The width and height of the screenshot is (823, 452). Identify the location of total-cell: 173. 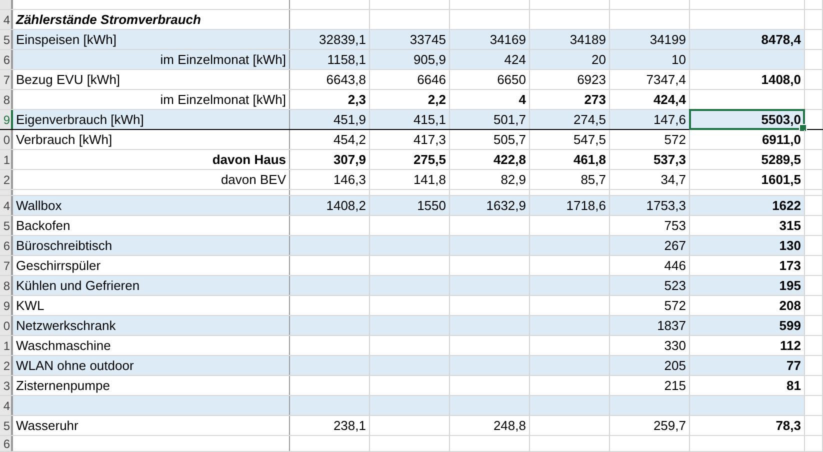
(790, 265).